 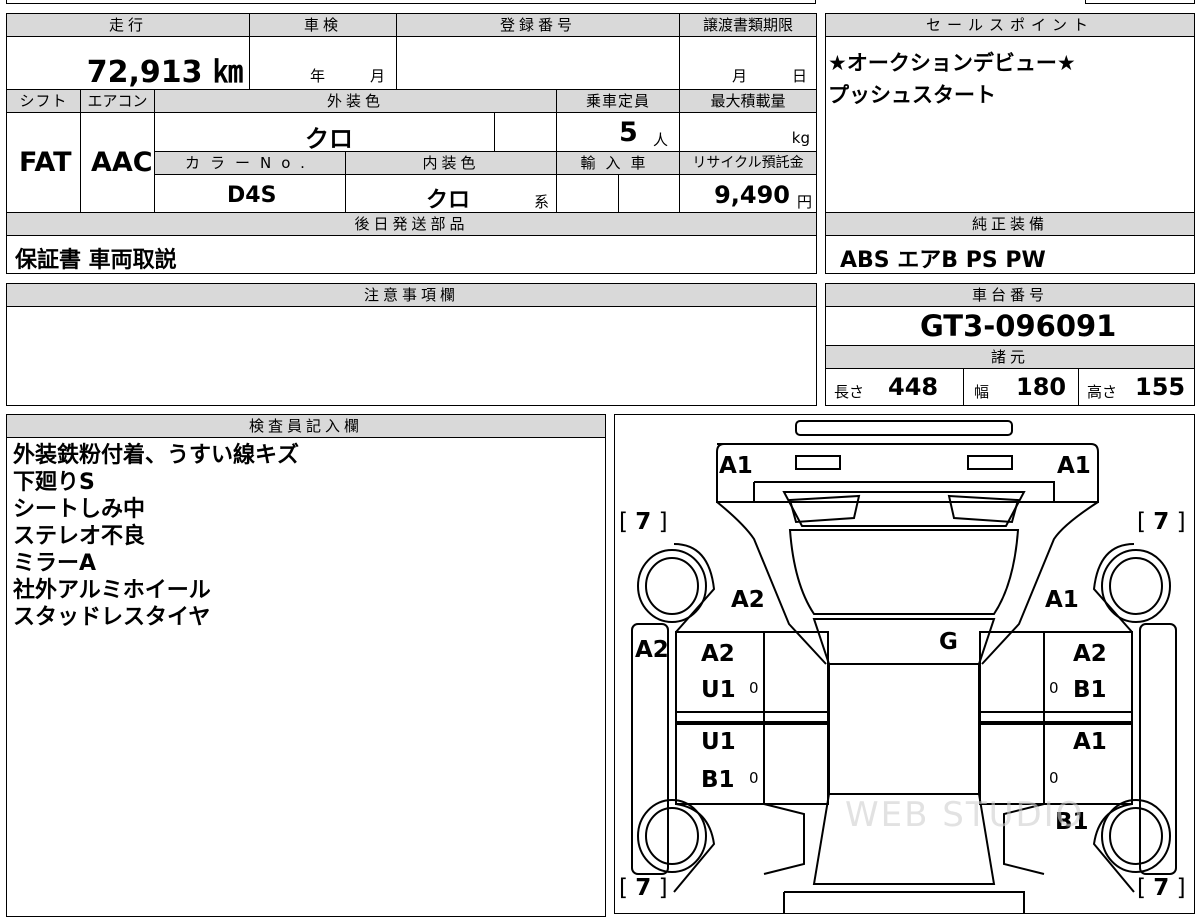 What do you see at coordinates (628, 132) in the screenshot?
I see `capacity-value: 5` at bounding box center [628, 132].